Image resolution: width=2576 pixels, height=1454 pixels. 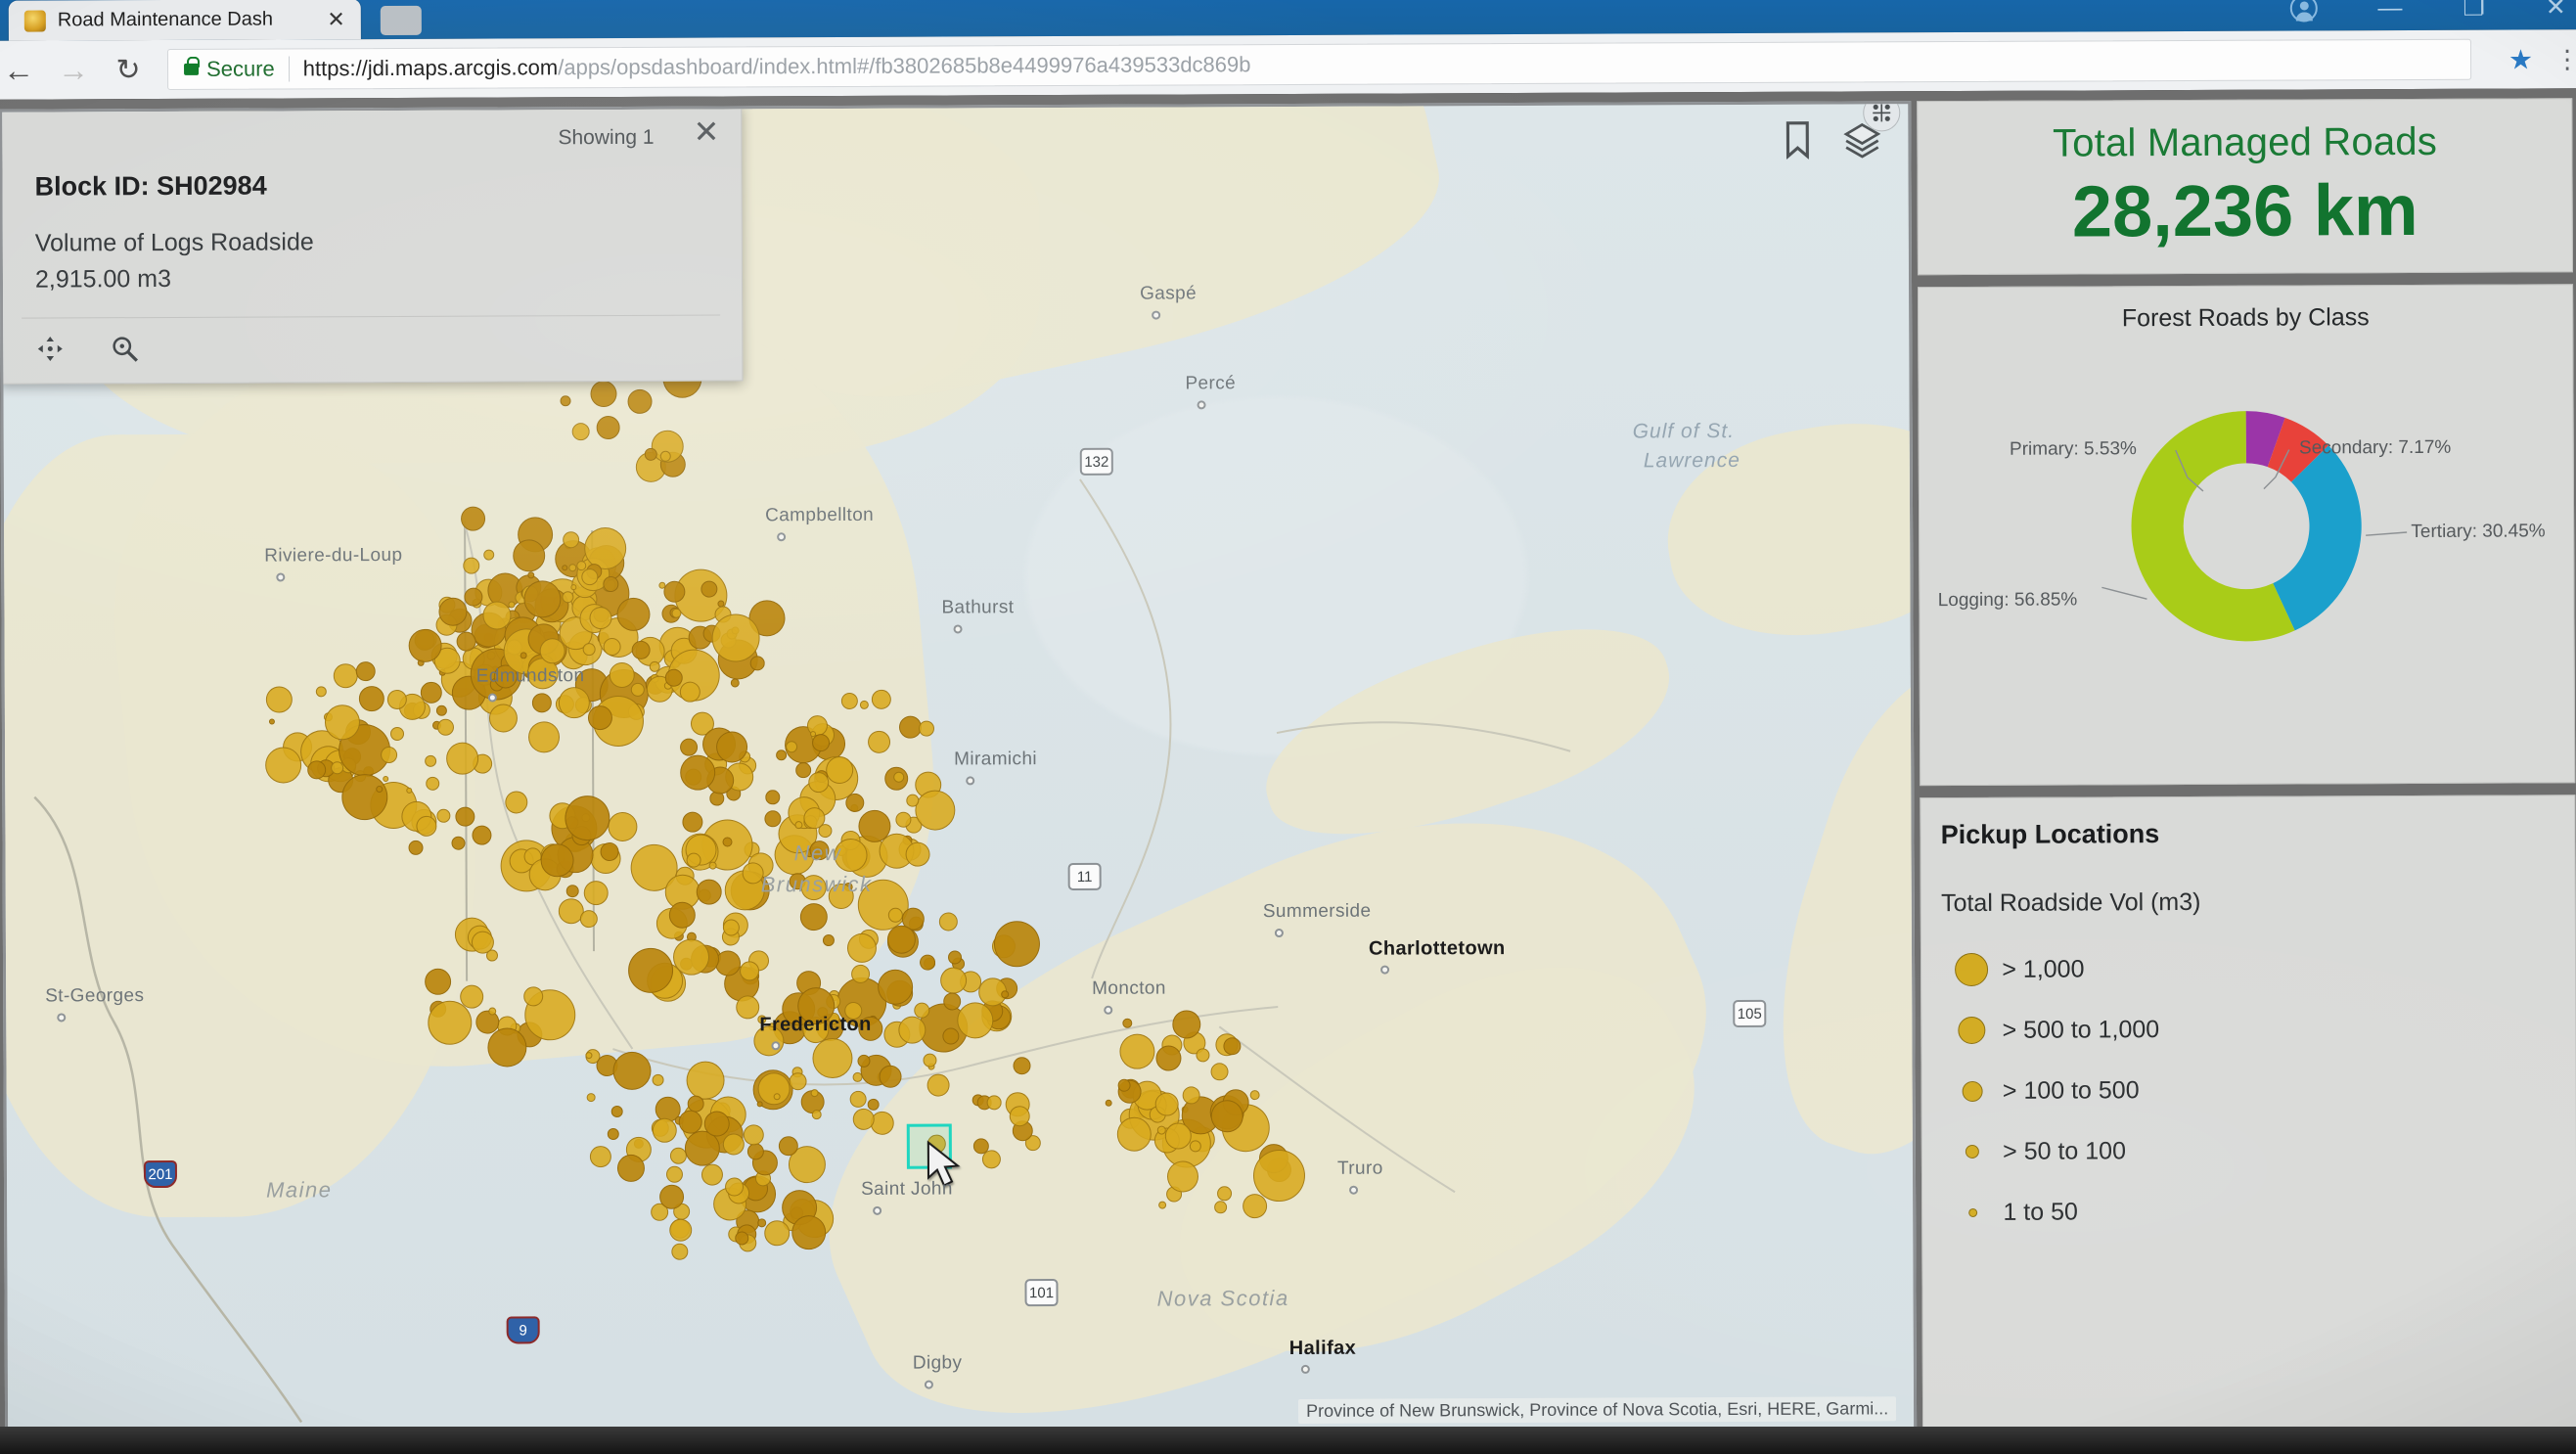 What do you see at coordinates (1798, 139) in the screenshot?
I see `bookmark-icon` at bounding box center [1798, 139].